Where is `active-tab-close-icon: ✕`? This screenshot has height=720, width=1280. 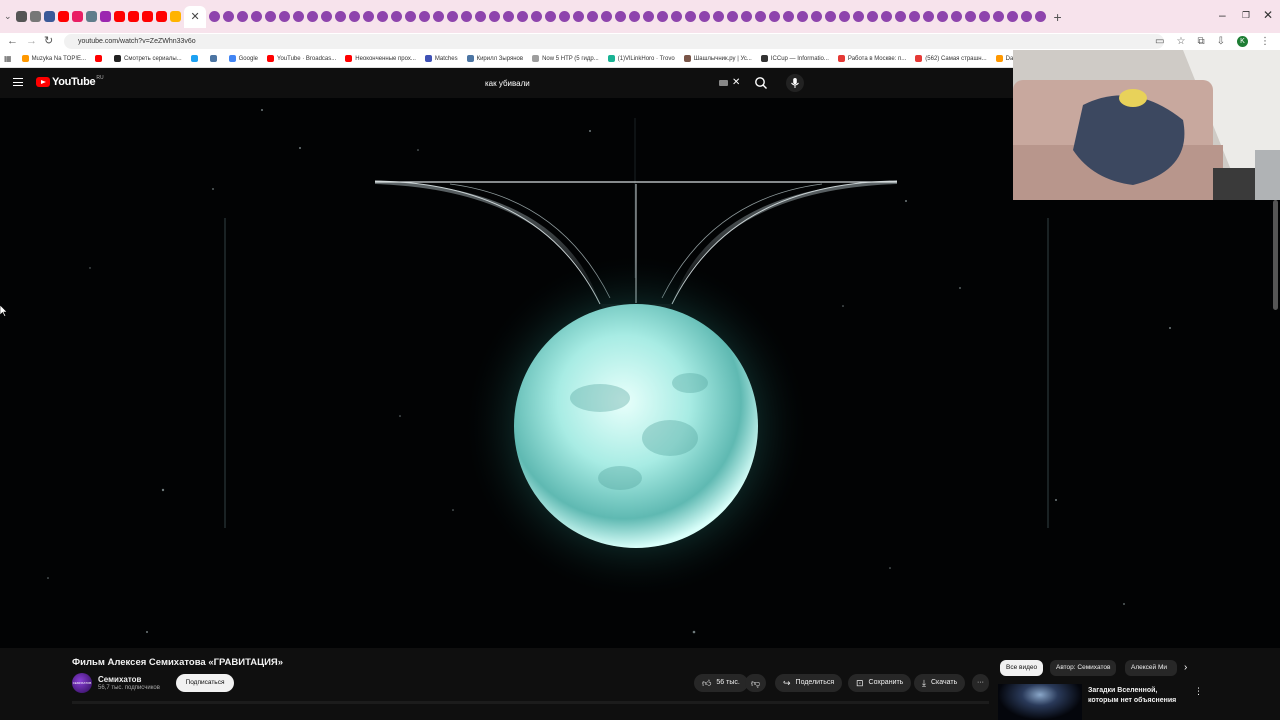
active-tab-close-icon: ✕ is located at coordinates (195, 16).